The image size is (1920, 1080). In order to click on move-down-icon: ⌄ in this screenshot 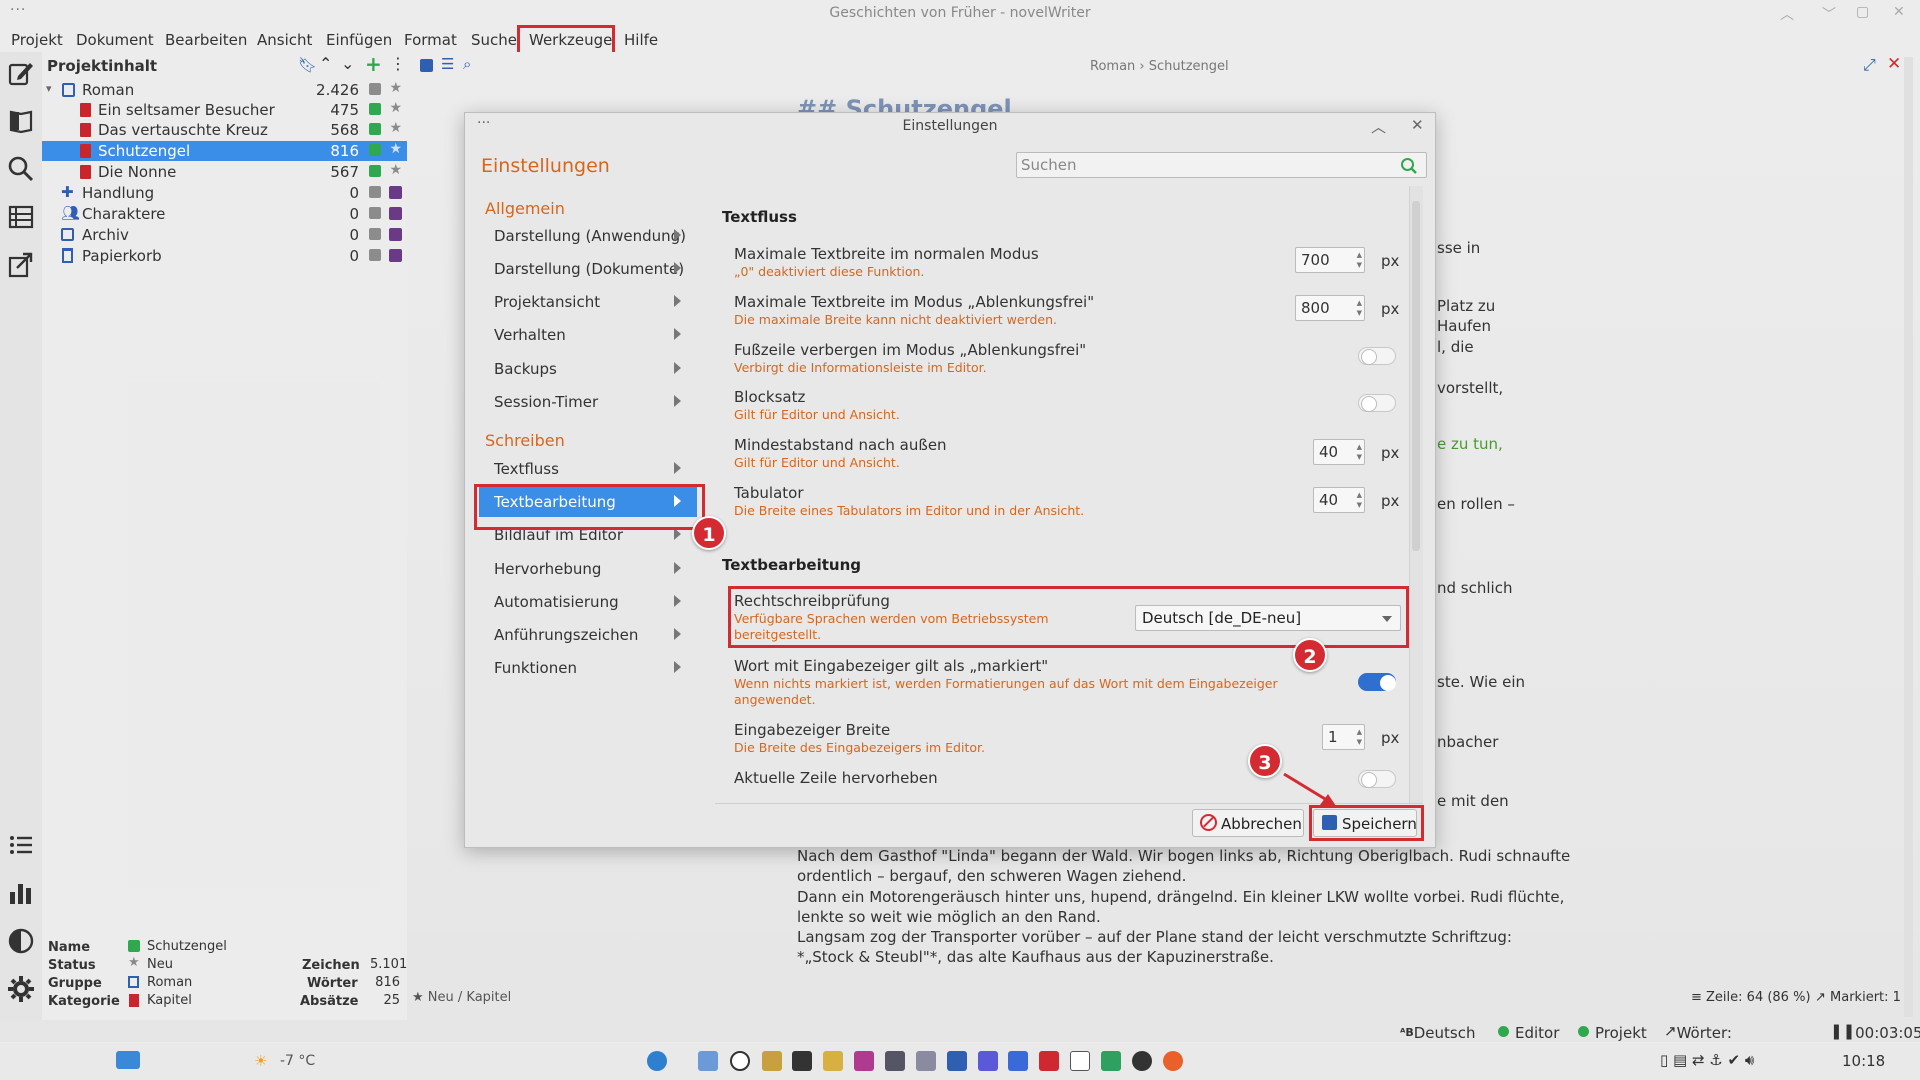, I will do `click(347, 63)`.